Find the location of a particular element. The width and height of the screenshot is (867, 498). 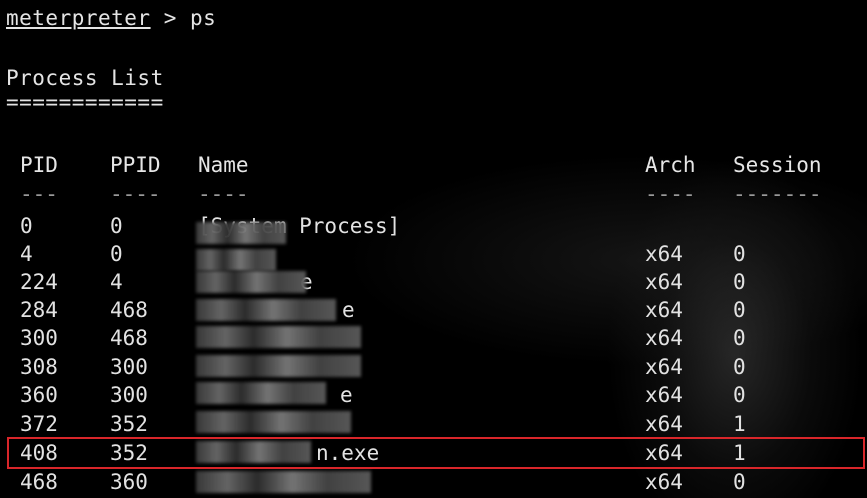

row-pid: 360 is located at coordinates (39, 395).